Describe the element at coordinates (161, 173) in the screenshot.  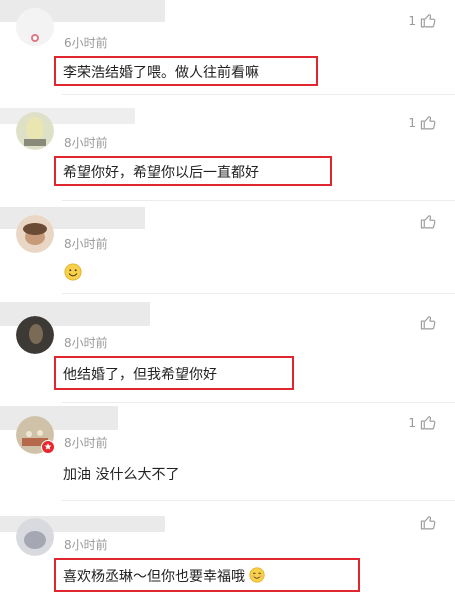
I see `comment-text: 希望你好，希望你以后一直都好` at that location.